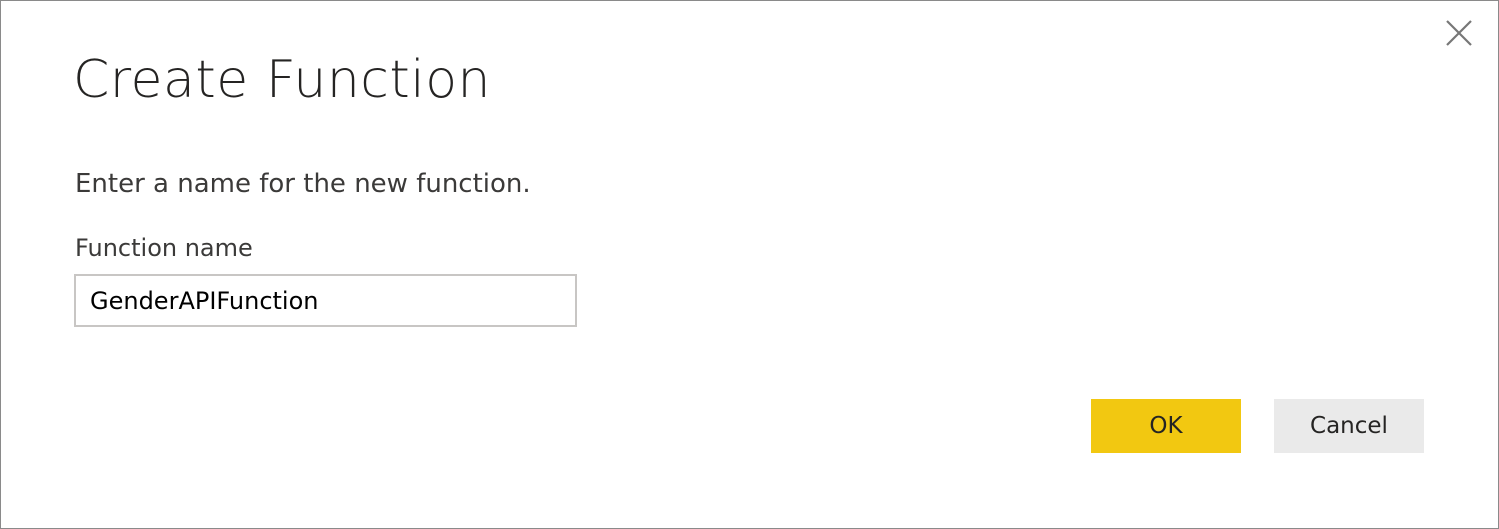 Image resolution: width=1499 pixels, height=529 pixels. What do you see at coordinates (164, 248) in the screenshot?
I see `function-name-label: Function name` at bounding box center [164, 248].